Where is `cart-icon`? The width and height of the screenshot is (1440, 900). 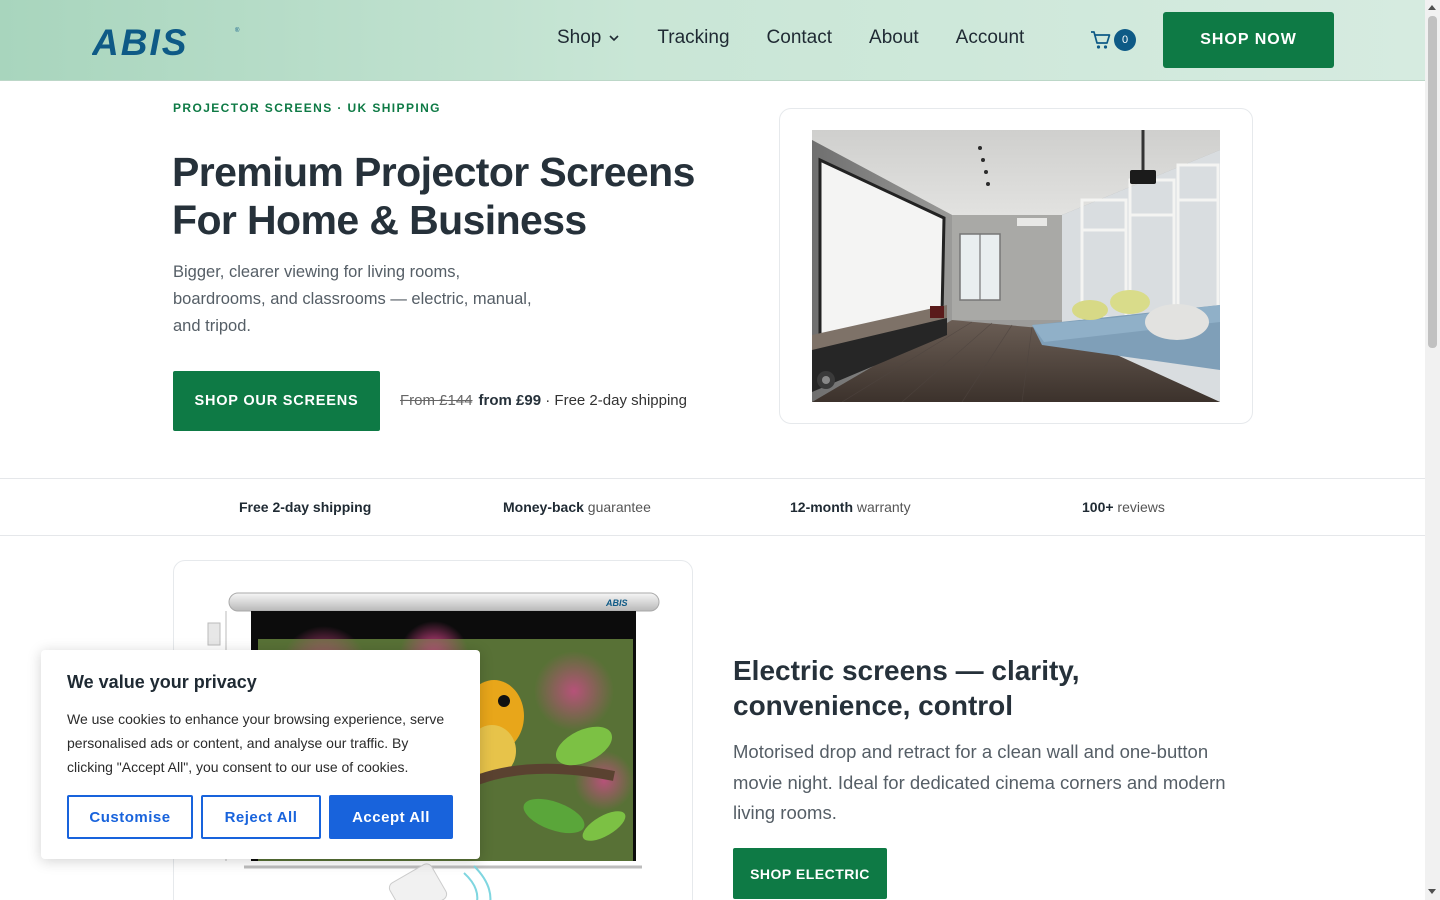
cart-icon is located at coordinates (1101, 40).